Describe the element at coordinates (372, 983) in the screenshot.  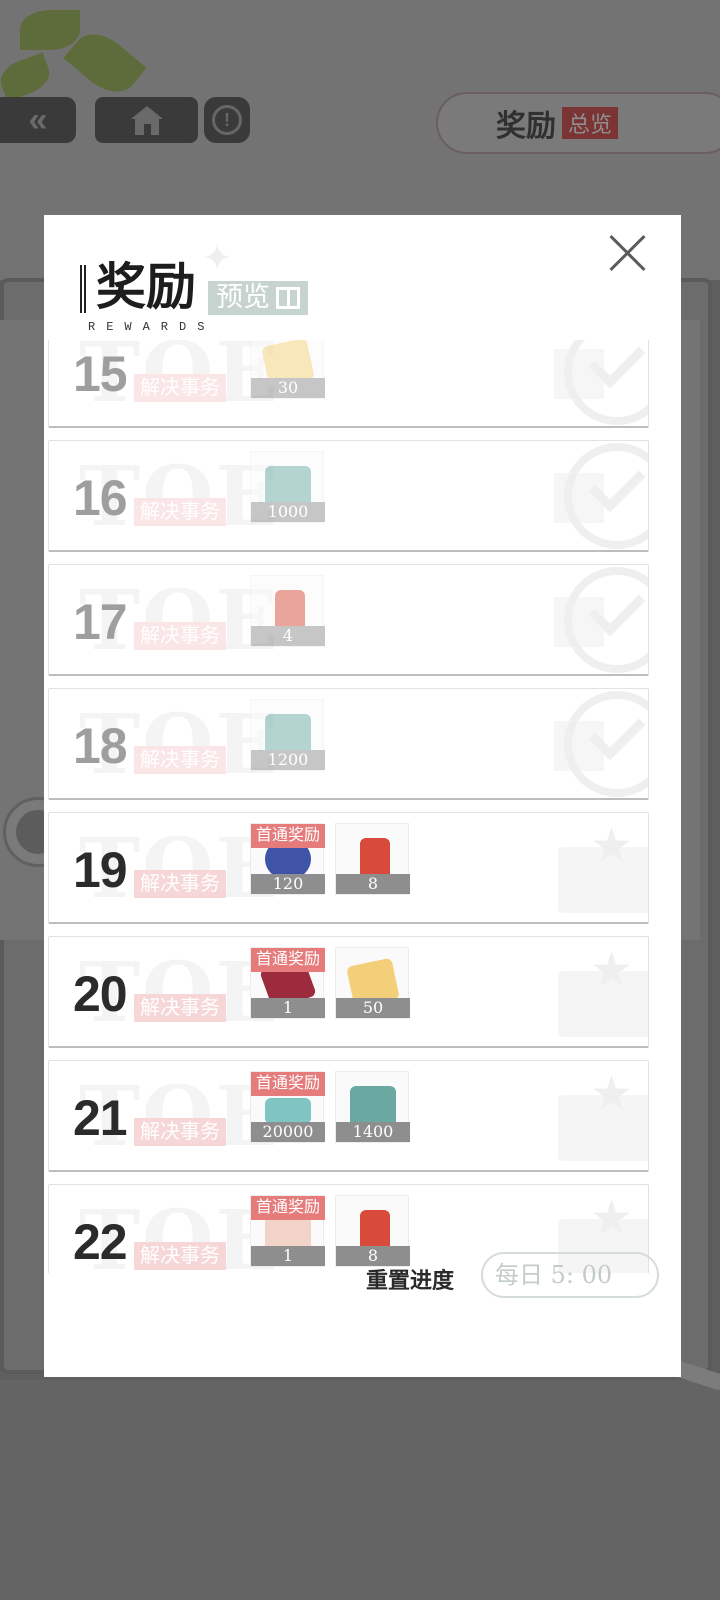
I see `reward-item: 50` at that location.